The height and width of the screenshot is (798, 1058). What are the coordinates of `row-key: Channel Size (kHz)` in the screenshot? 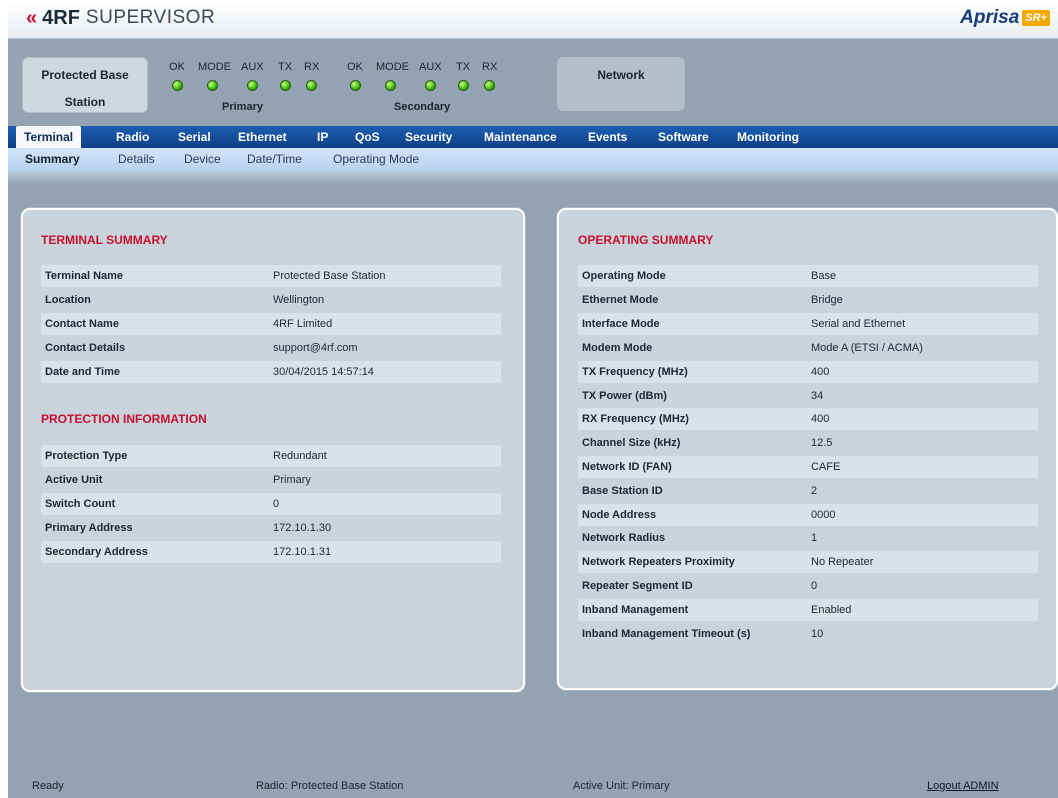 It's located at (631, 443).